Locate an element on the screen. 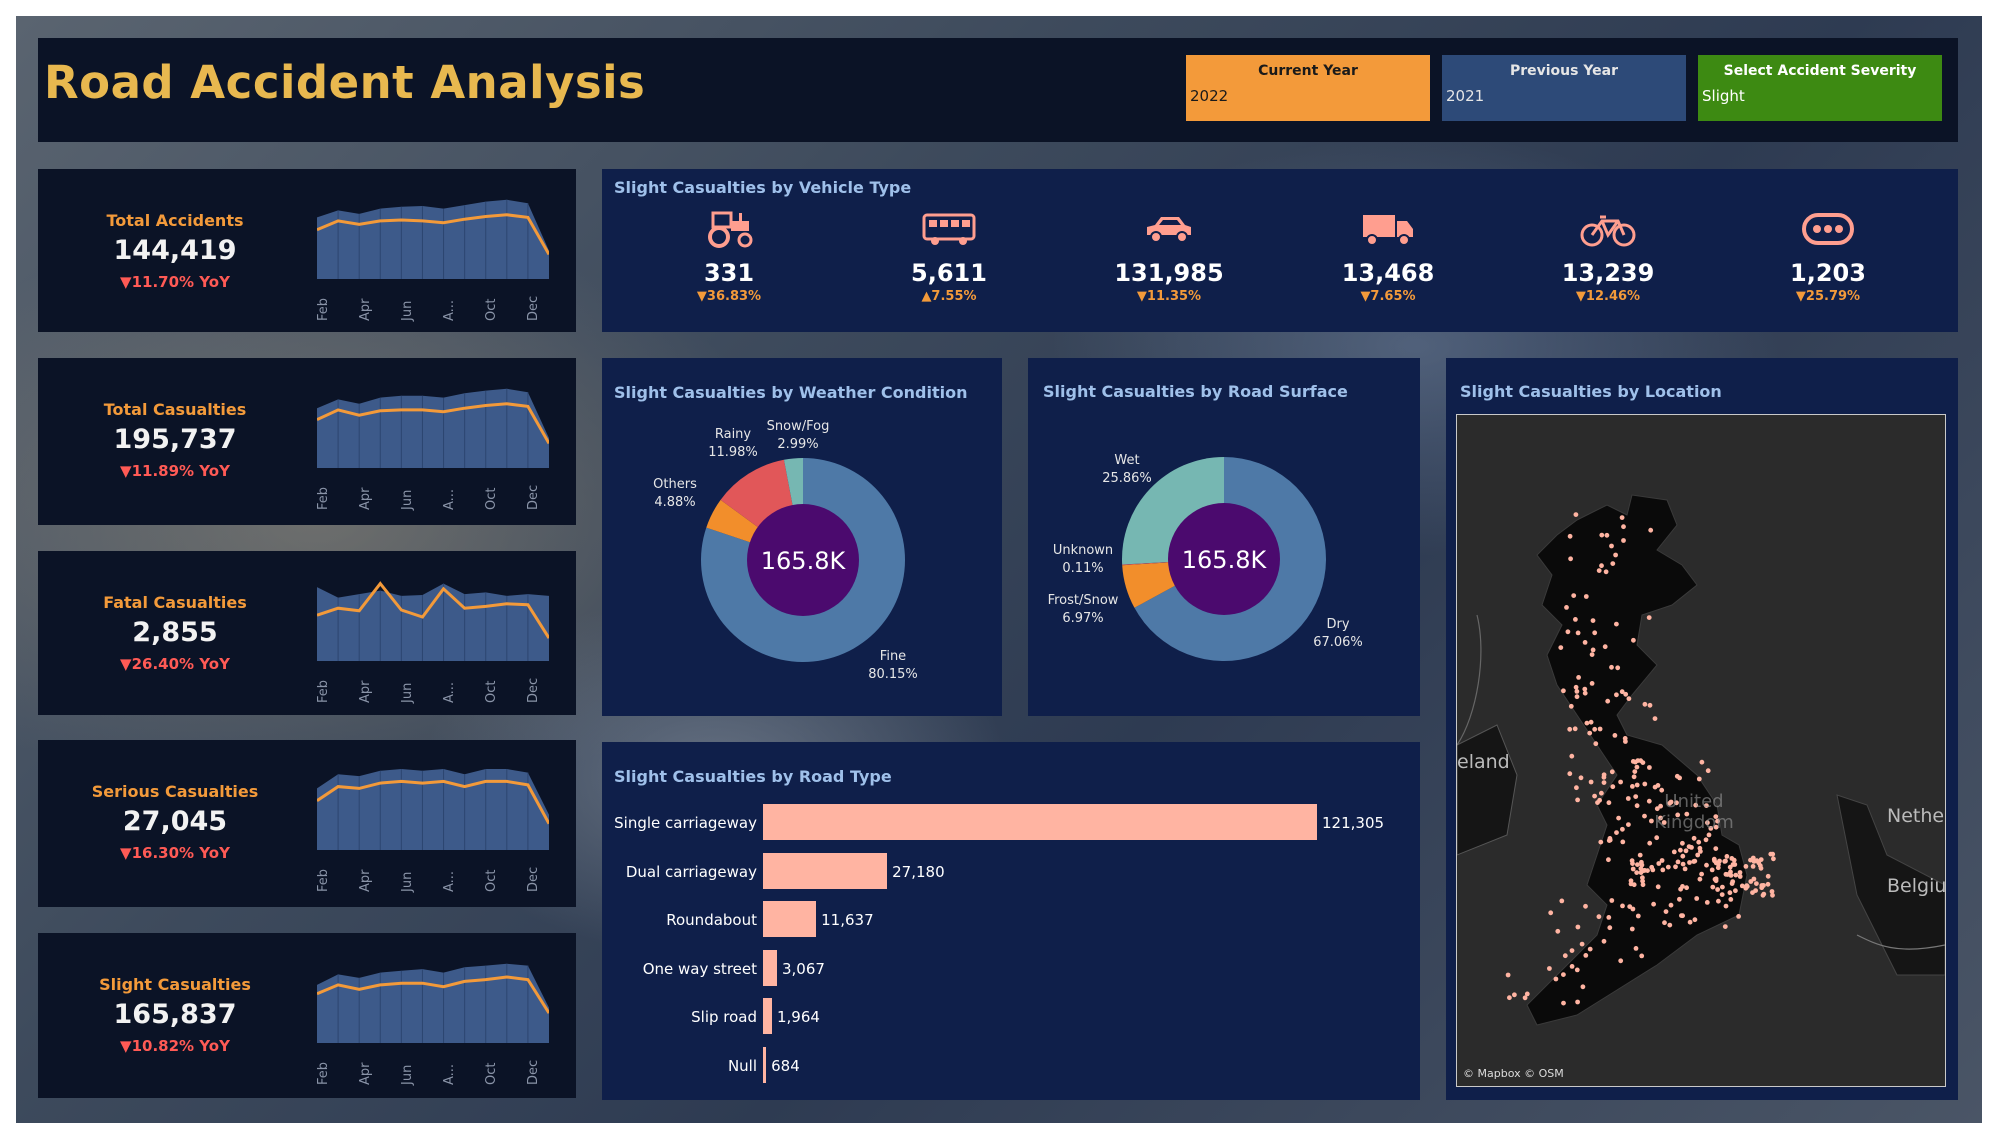 This screenshot has height=1124, width=1999. location-panel-title: Slight Casualties by Location is located at coordinates (1591, 391).